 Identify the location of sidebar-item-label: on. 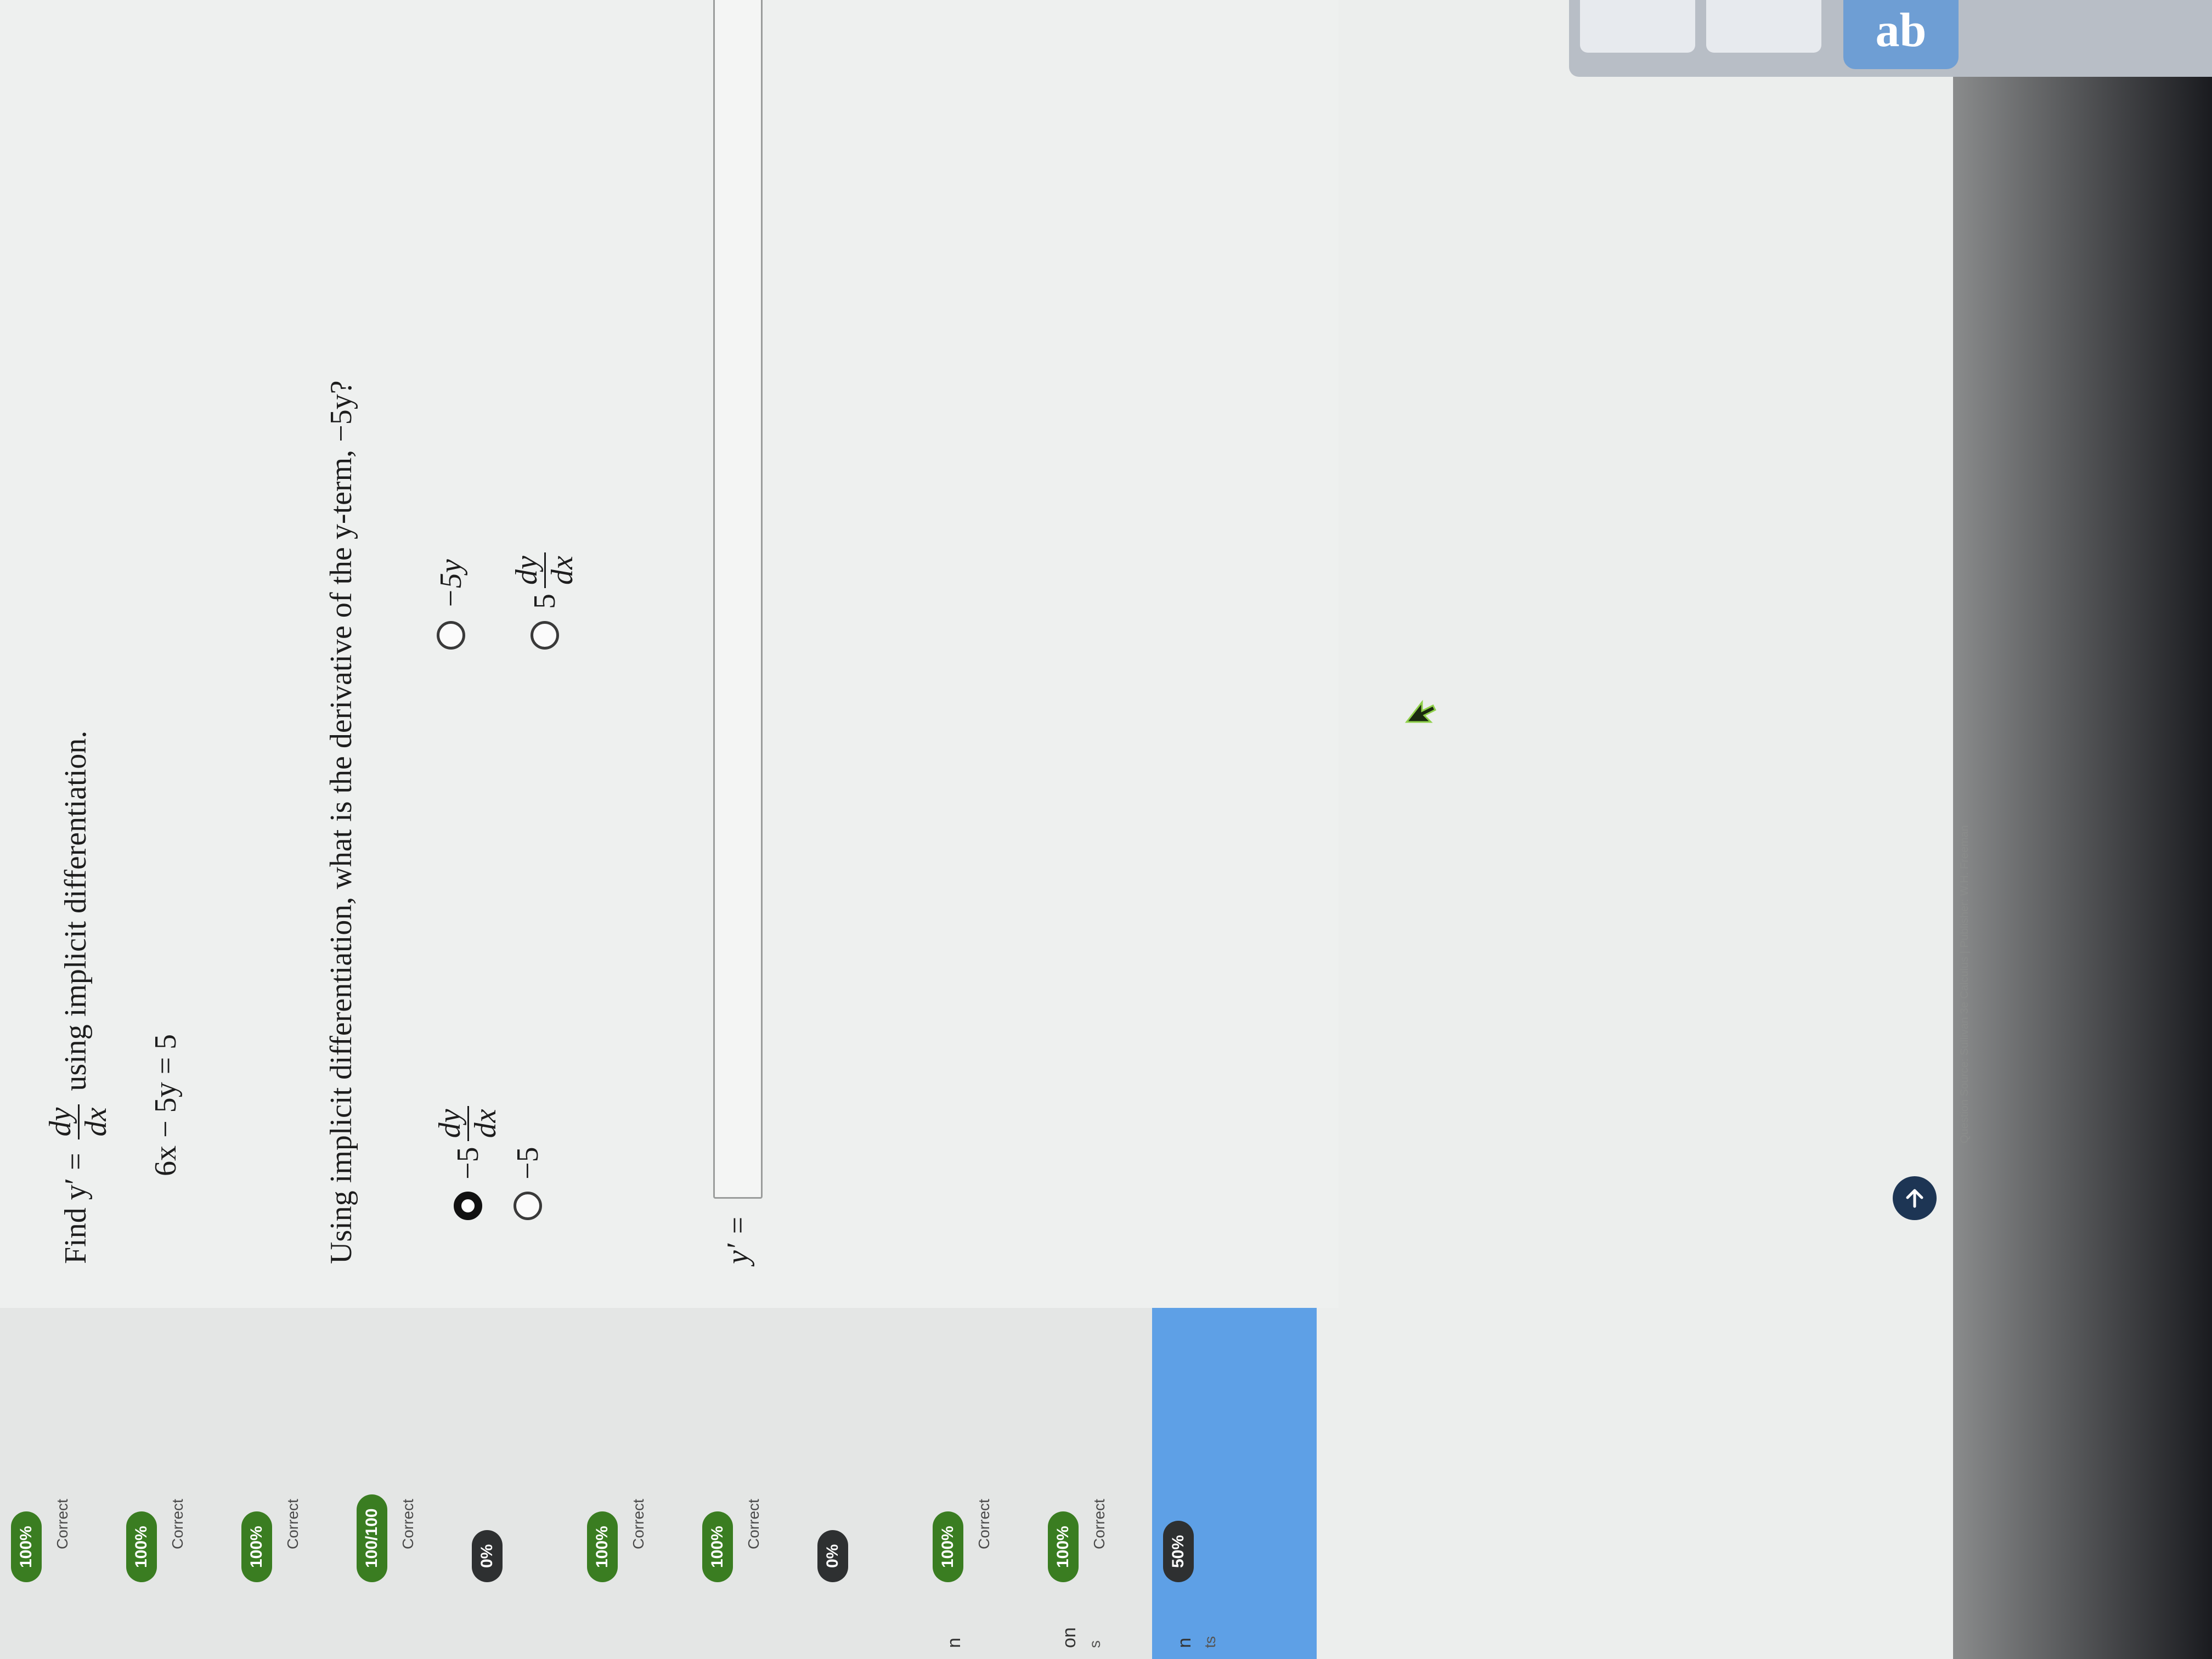
(1069, 1637).